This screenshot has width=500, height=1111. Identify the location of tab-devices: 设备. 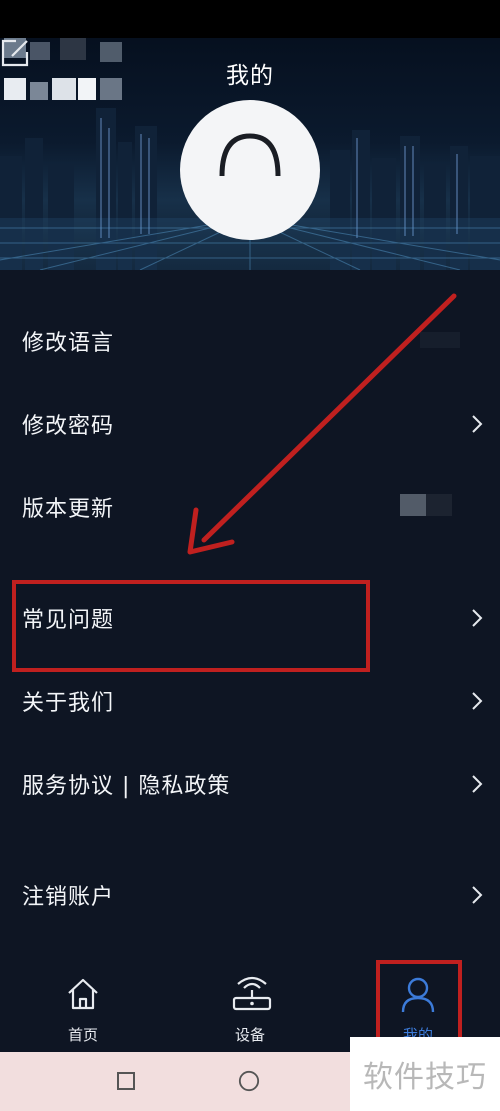
(250, 1005).